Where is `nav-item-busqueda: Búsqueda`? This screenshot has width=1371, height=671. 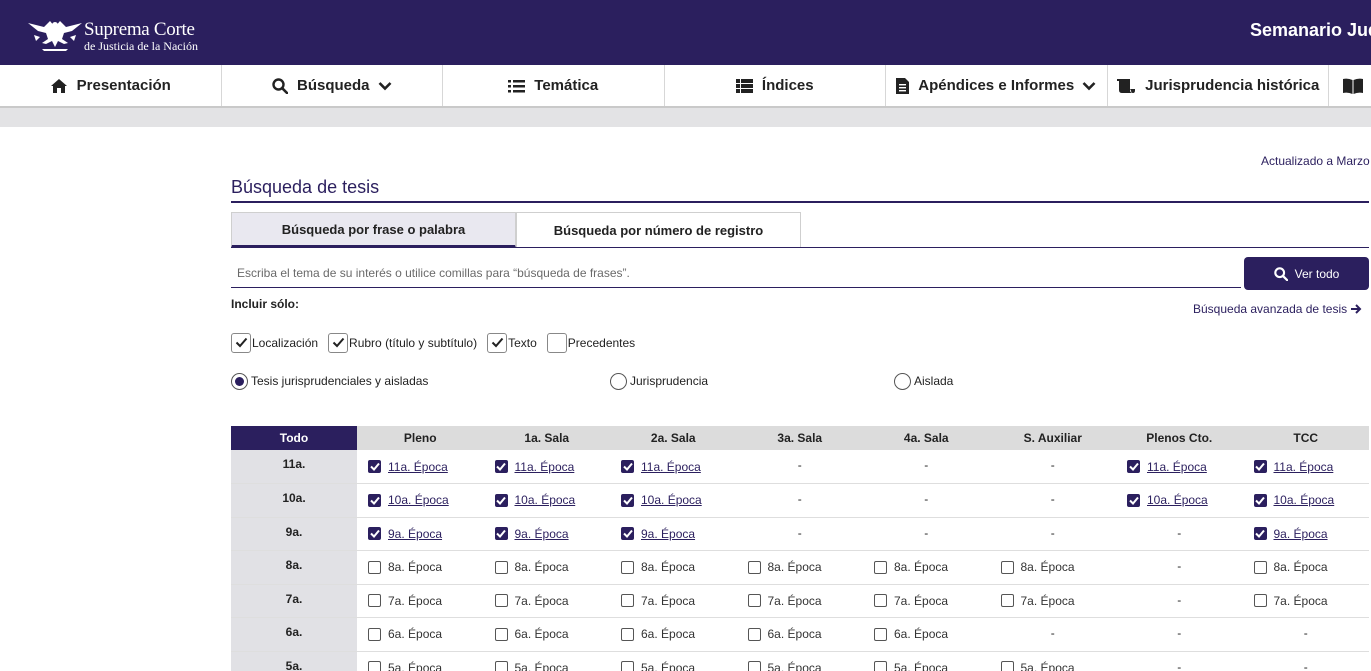 nav-item-busqueda: Búsqueda is located at coordinates (332, 85).